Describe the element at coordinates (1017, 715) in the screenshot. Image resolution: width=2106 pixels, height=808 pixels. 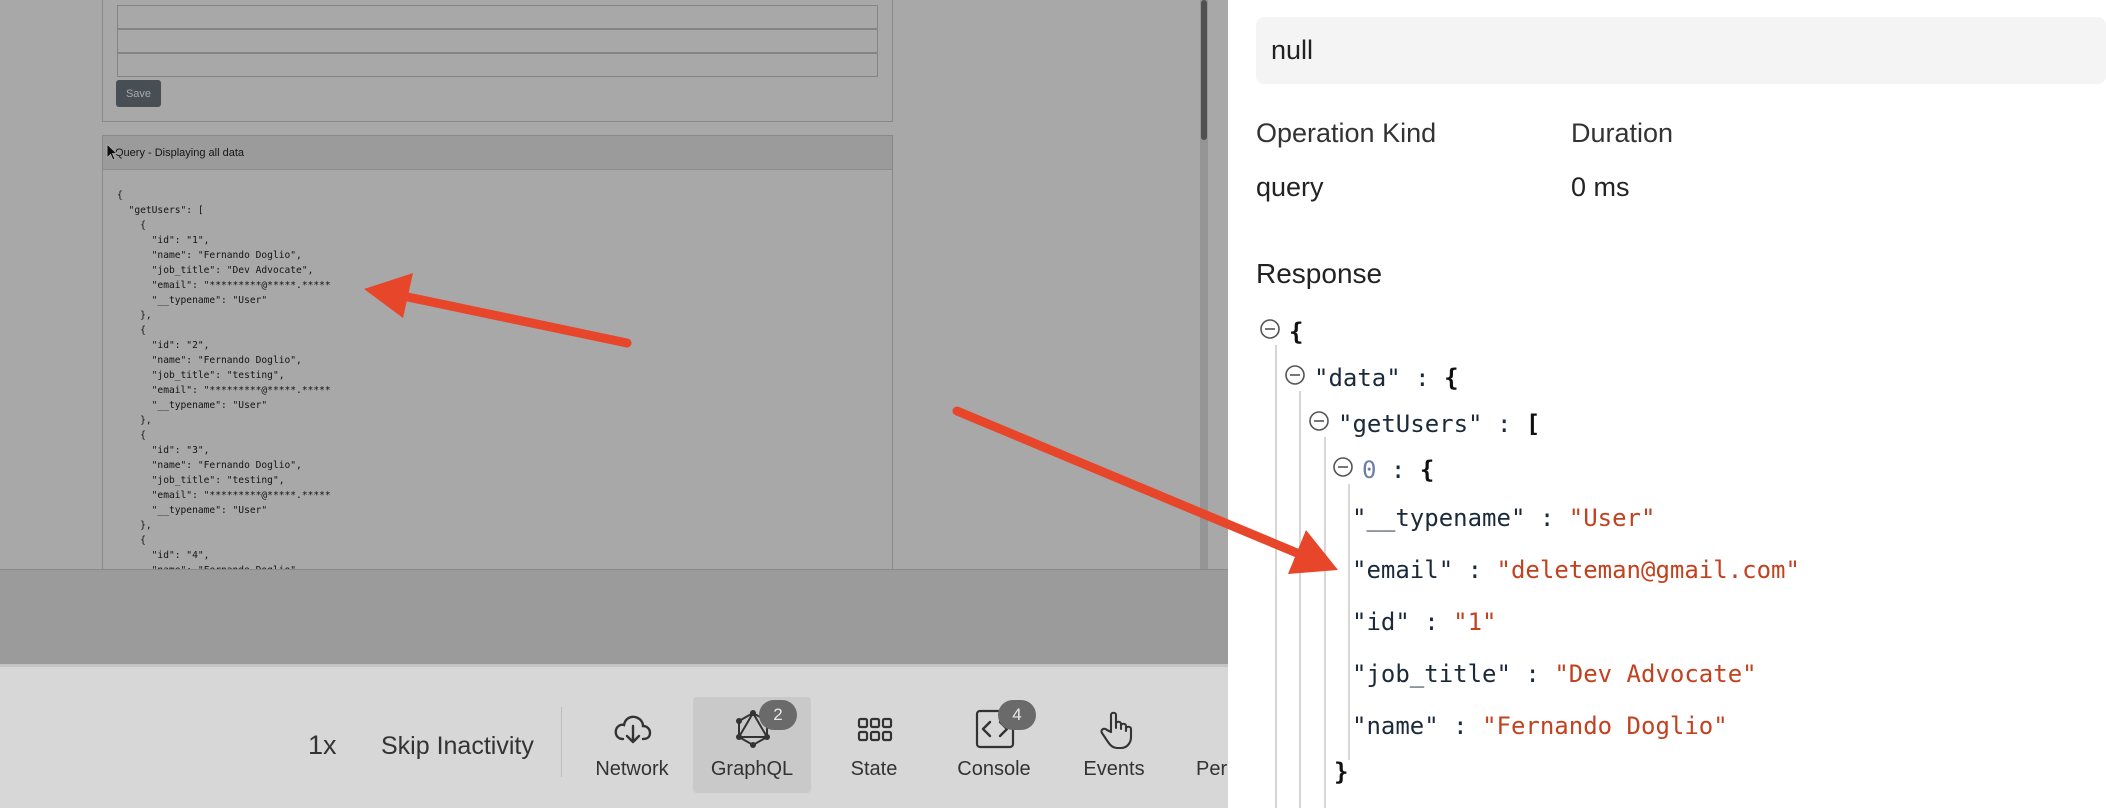
I see `console-count-badge: 4` at that location.